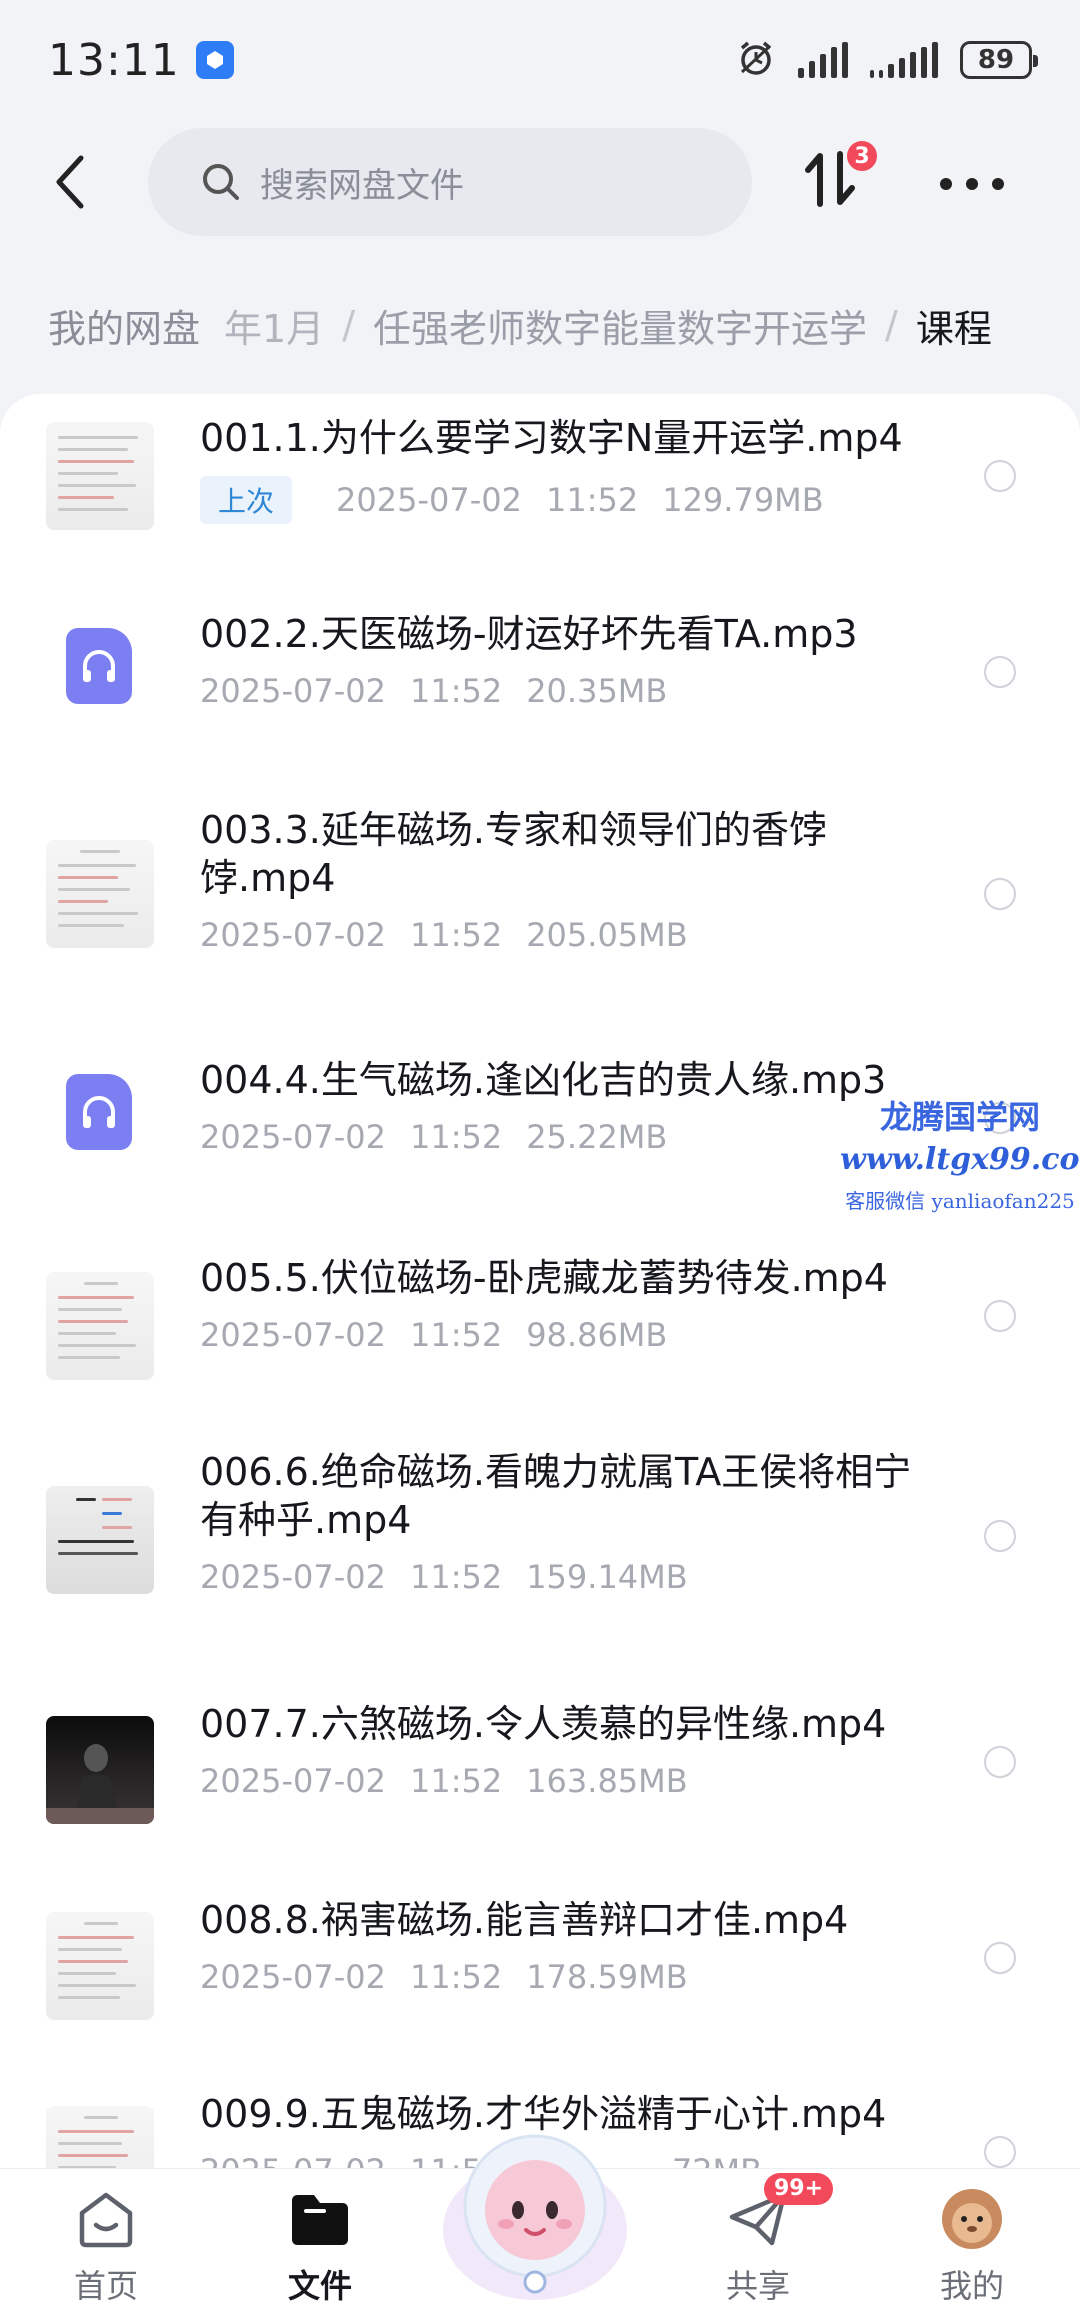  I want to click on avatar, so click(972, 2219).